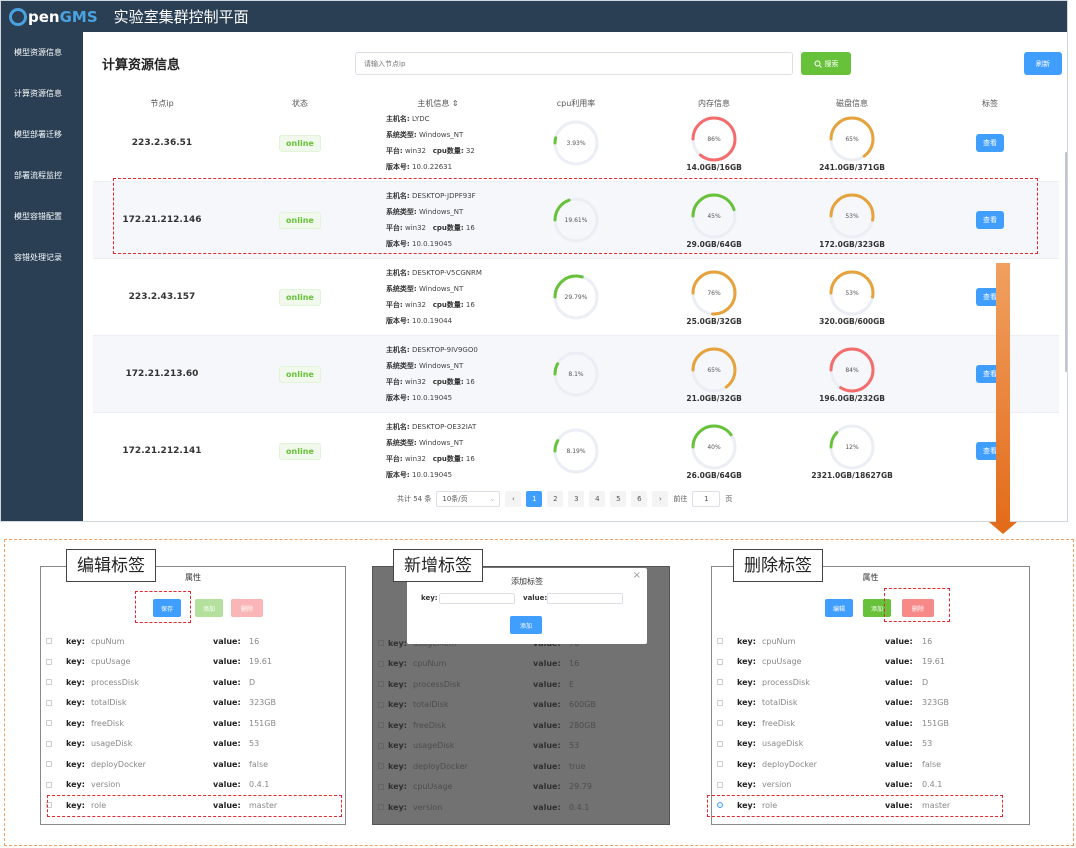  I want to click on view-tags-button: 查看, so click(990, 143).